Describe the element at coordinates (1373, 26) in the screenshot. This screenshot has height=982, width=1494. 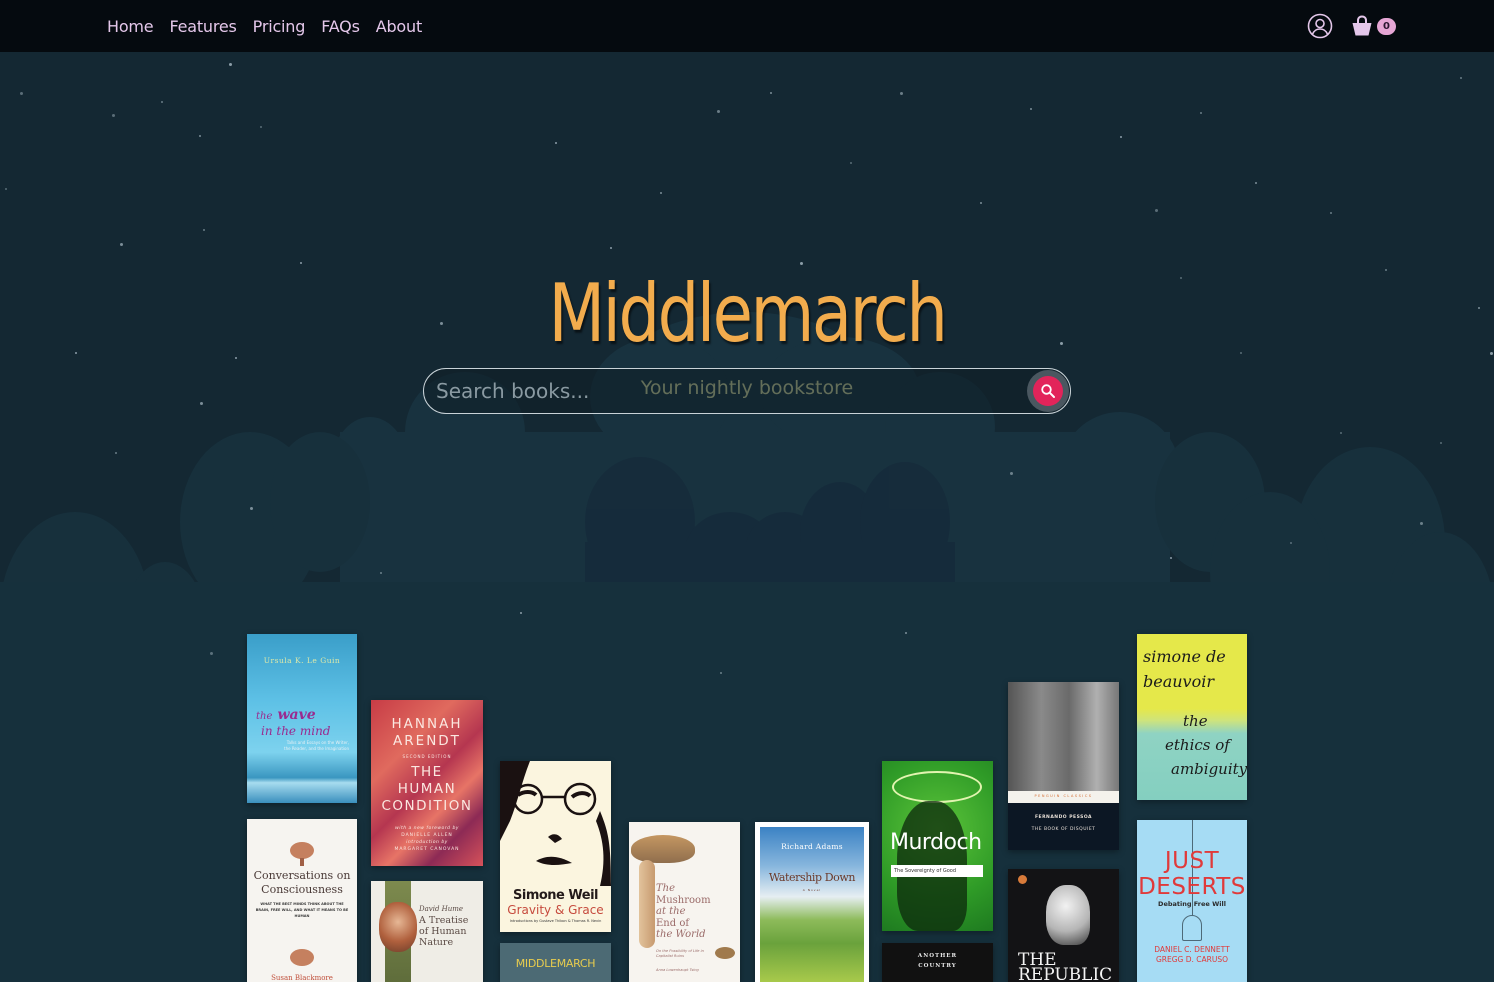
I see `cart-button: 0` at that location.